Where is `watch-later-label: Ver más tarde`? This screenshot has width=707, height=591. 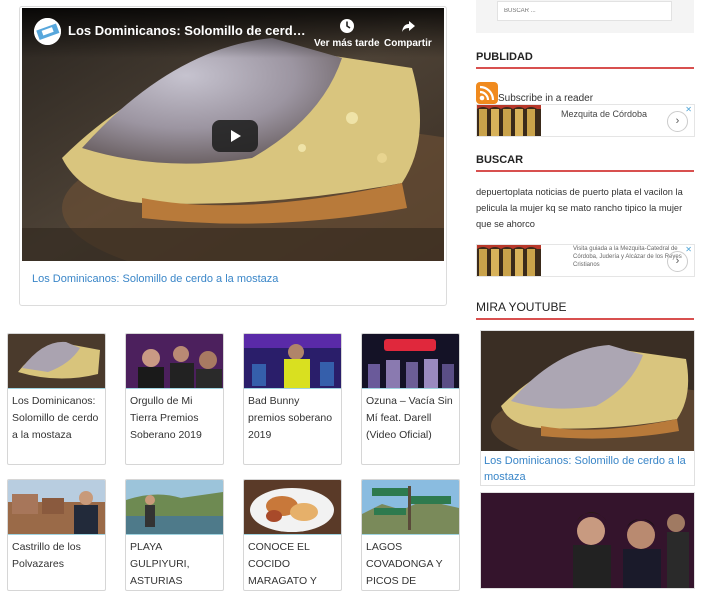
watch-later-label: Ver más tarde is located at coordinates (347, 43).